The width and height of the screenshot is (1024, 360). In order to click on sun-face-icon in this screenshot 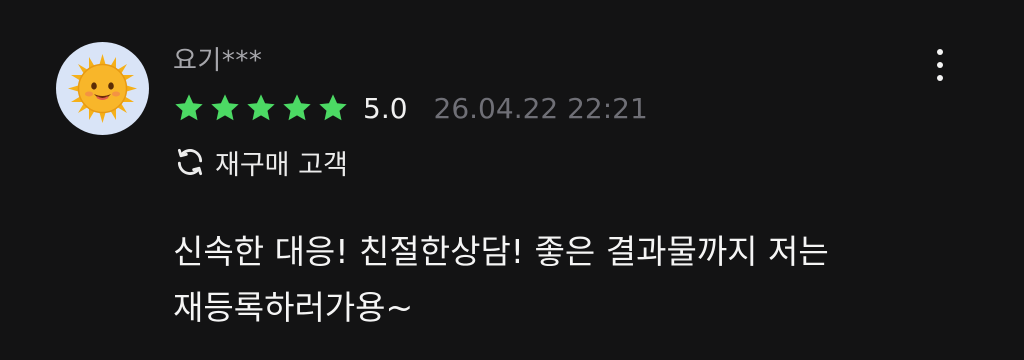, I will do `click(102, 88)`.